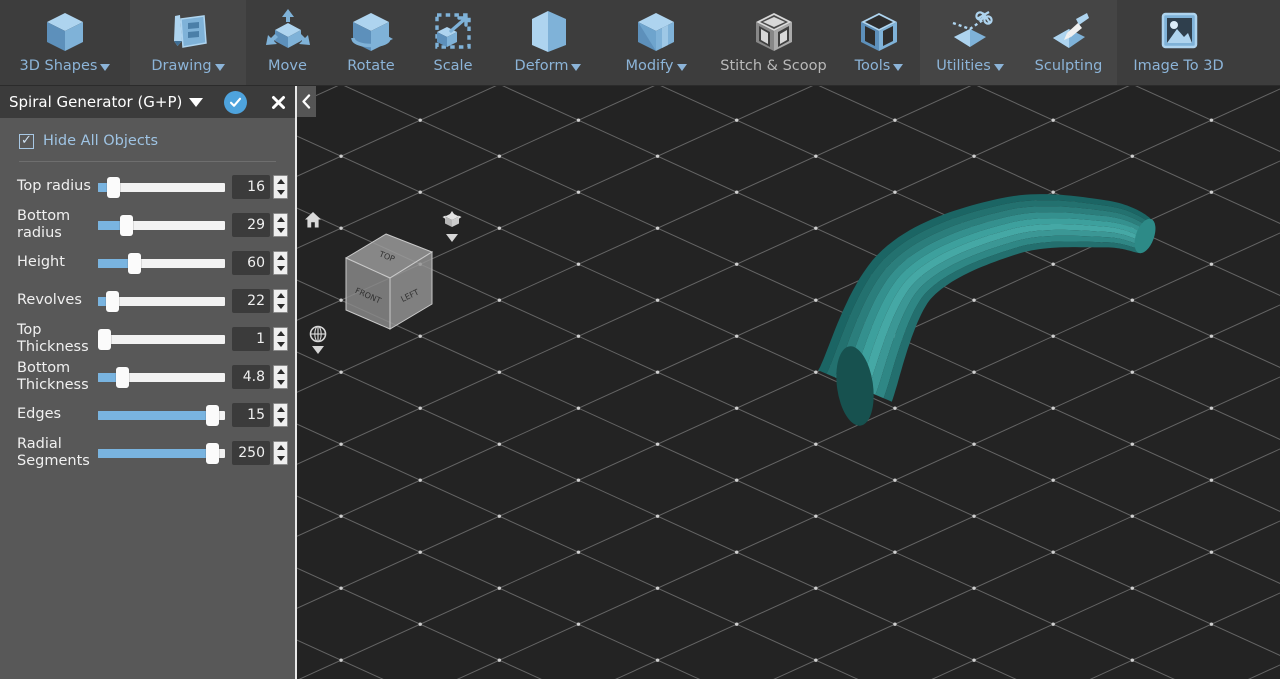 The width and height of the screenshot is (1280, 679). Describe the element at coordinates (774, 32) in the screenshot. I see `stitch-scoop-cube-icon` at that location.